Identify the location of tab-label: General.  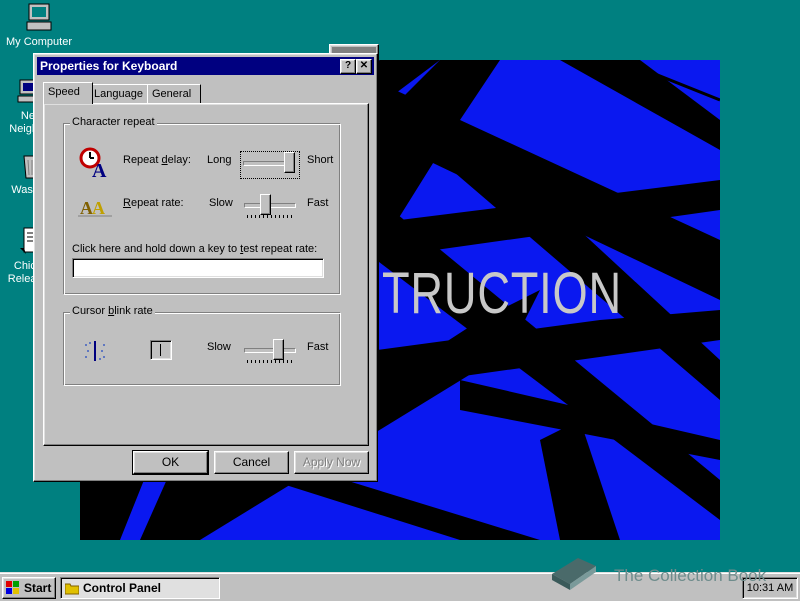
(172, 94).